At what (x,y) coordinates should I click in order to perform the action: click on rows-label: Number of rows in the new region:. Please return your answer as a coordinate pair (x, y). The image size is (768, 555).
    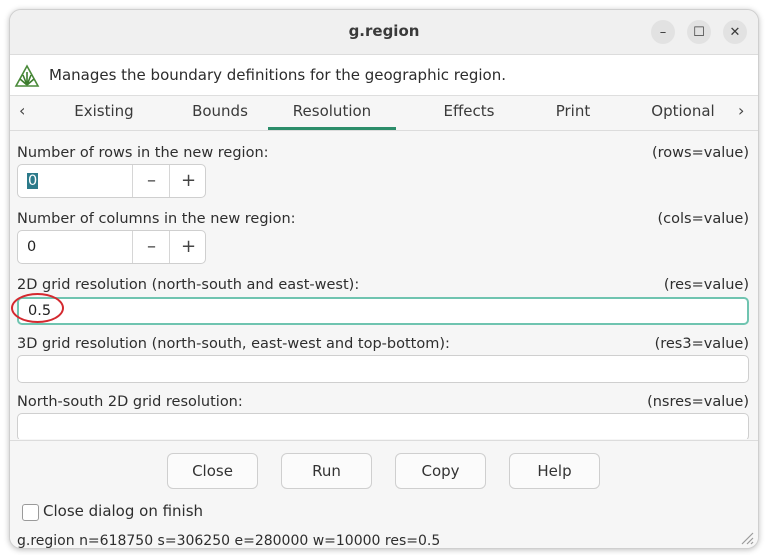
    Looking at the image, I should click on (143, 153).